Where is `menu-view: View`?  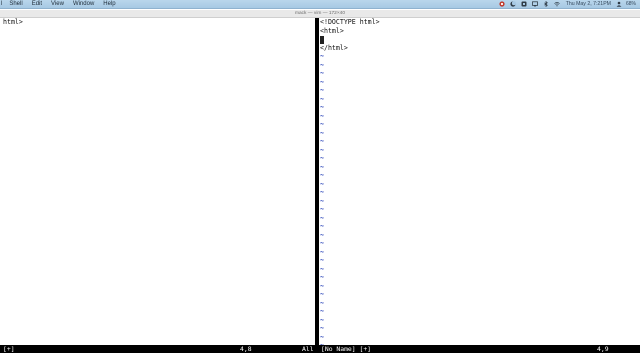
menu-view: View is located at coordinates (57, 4).